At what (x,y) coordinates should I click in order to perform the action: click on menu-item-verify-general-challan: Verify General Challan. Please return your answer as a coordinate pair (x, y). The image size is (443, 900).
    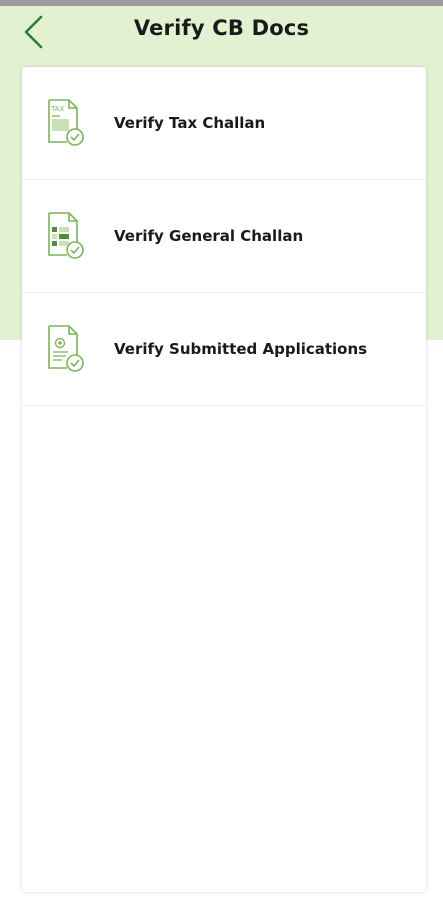
    Looking at the image, I should click on (224, 236).